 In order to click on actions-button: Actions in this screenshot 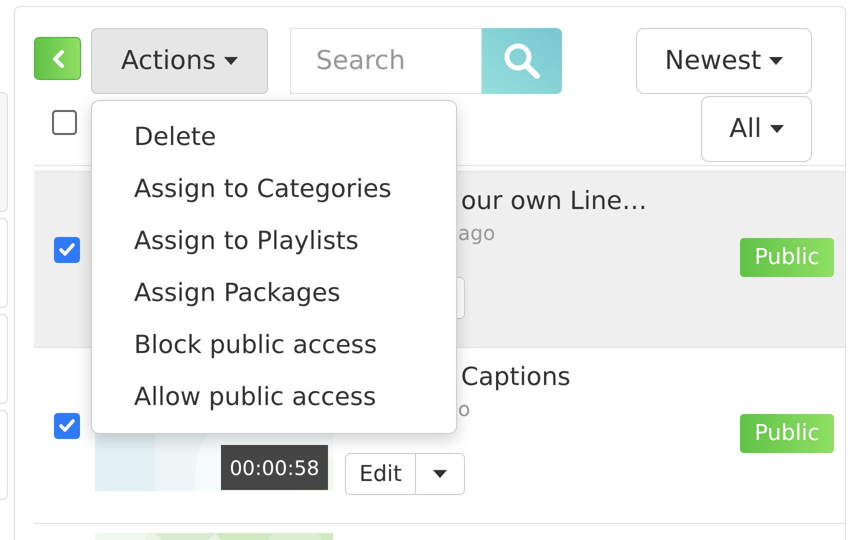, I will do `click(179, 61)`.